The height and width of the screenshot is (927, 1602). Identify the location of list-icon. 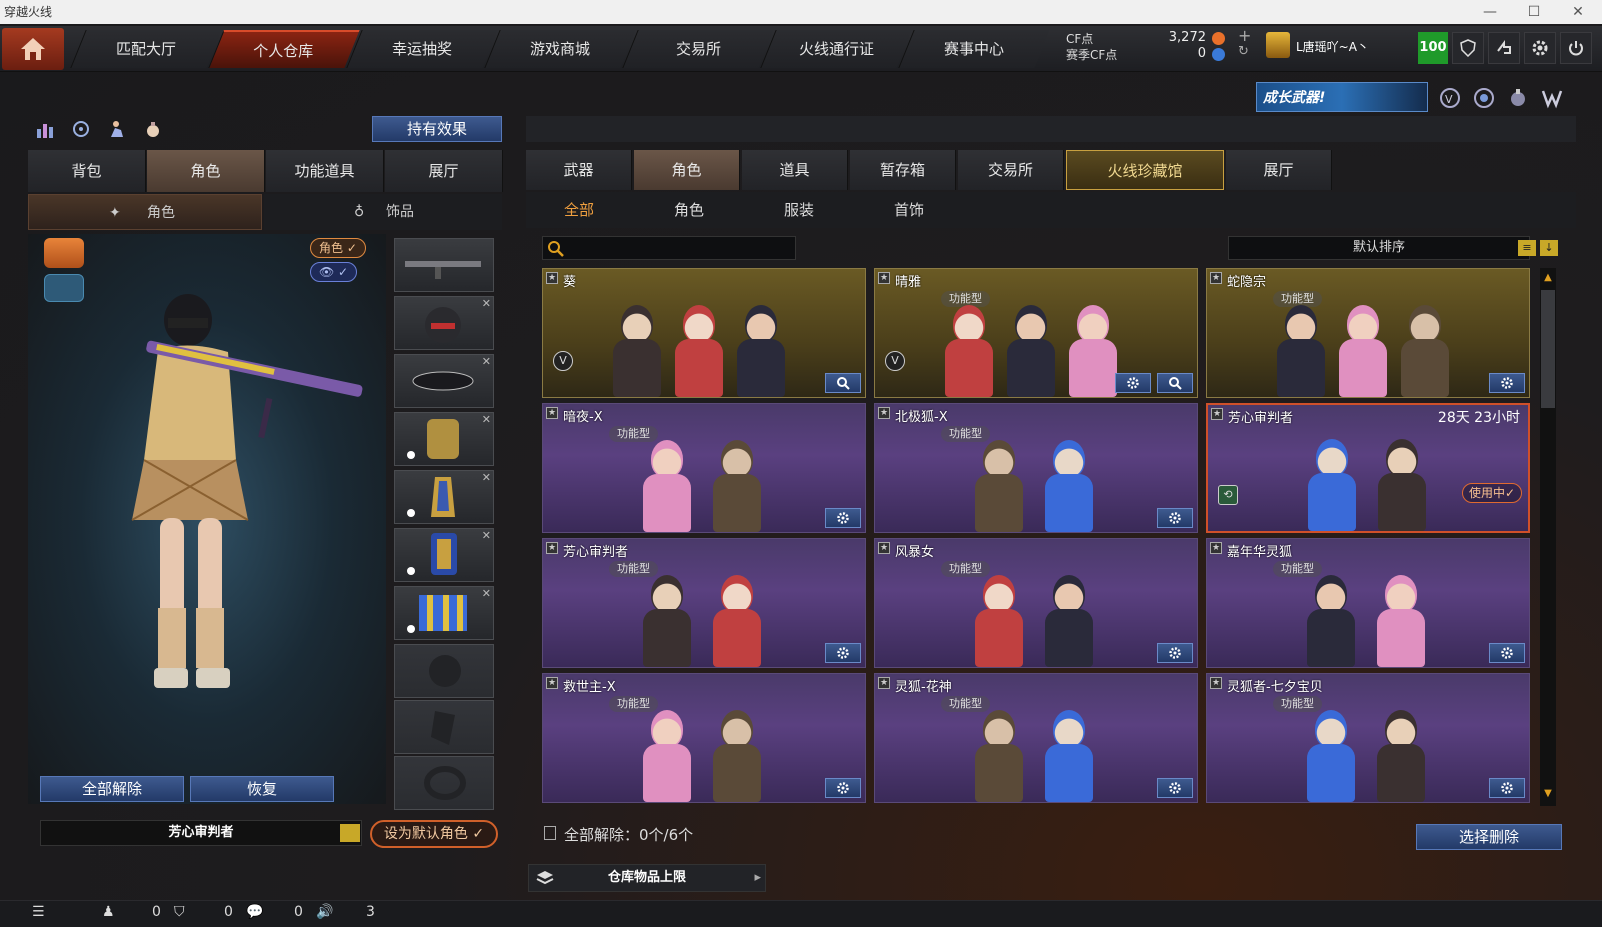
(350, 833).